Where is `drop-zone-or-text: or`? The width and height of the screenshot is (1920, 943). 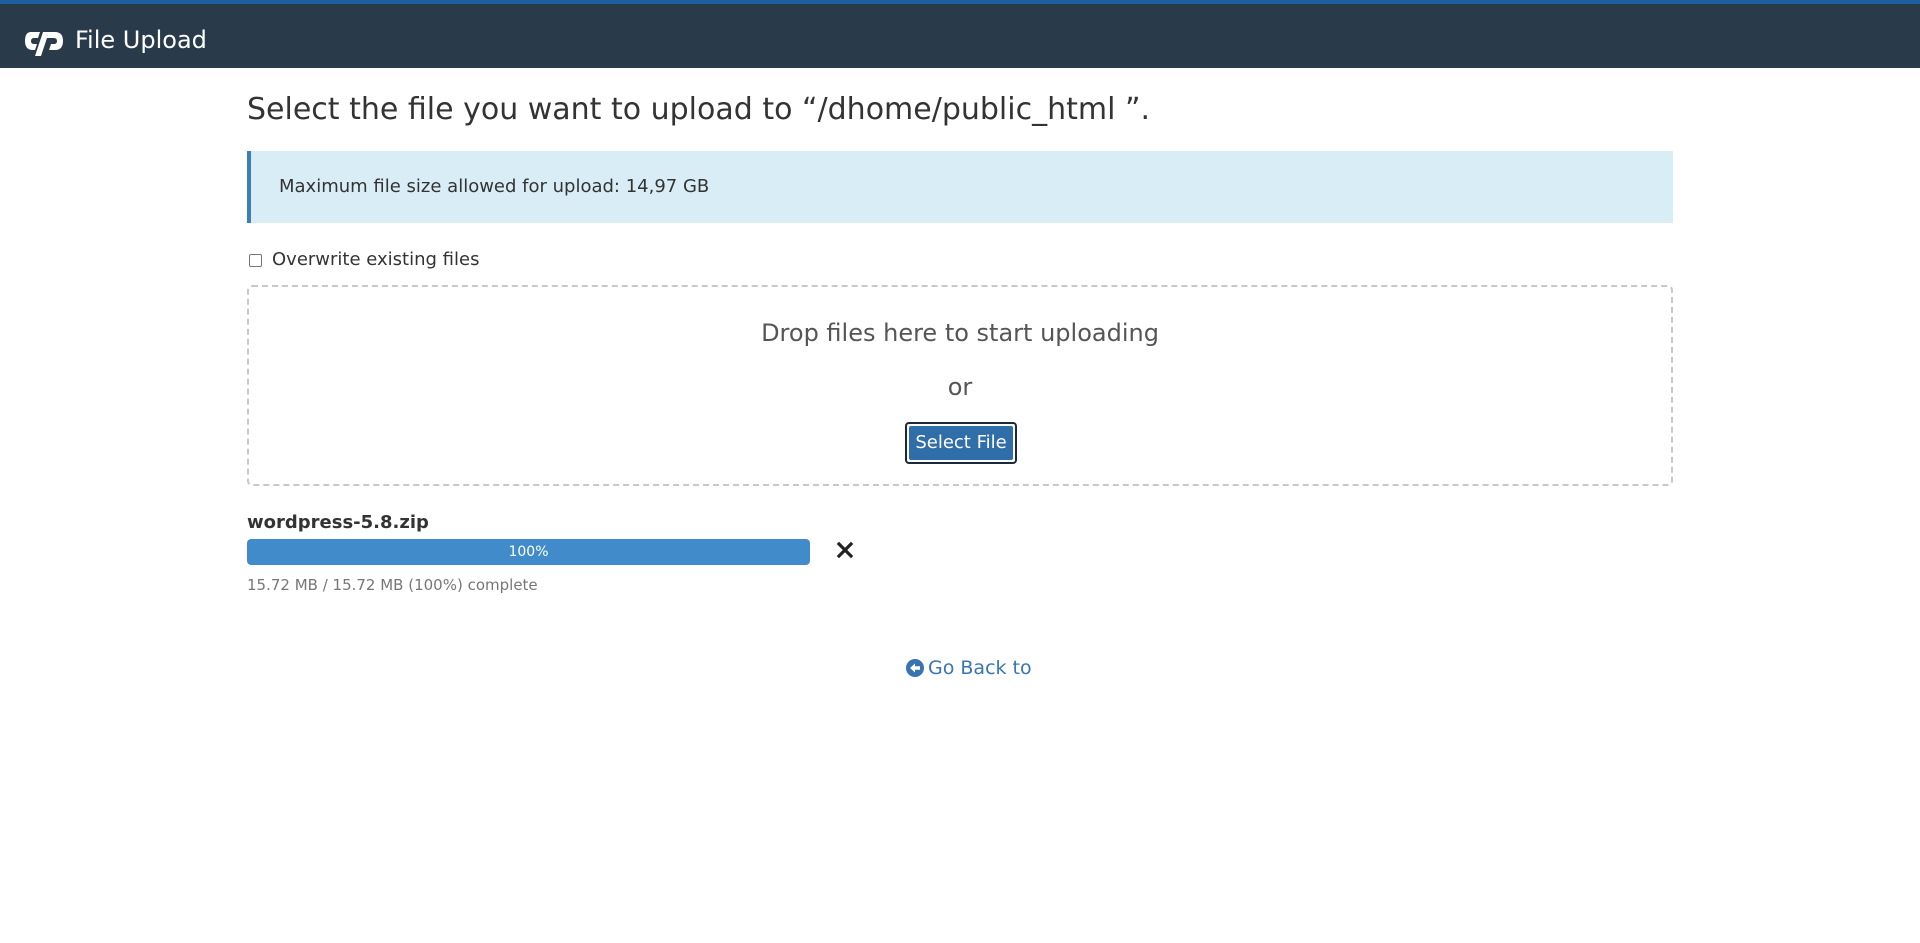 drop-zone-or-text: or is located at coordinates (960, 387).